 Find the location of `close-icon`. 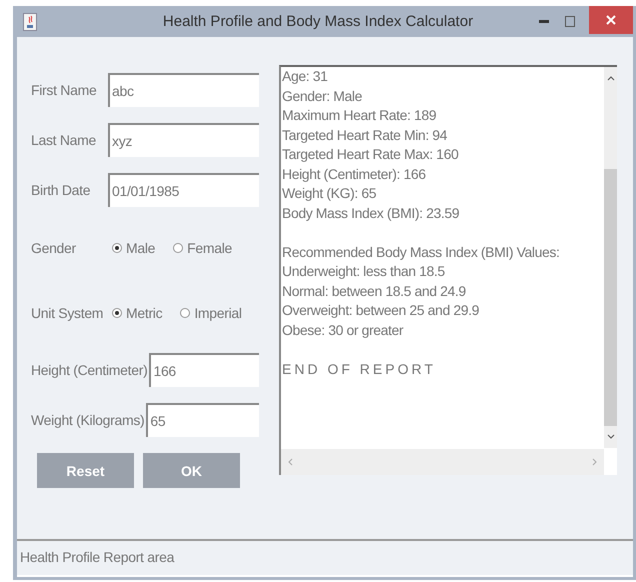

close-icon is located at coordinates (611, 20).